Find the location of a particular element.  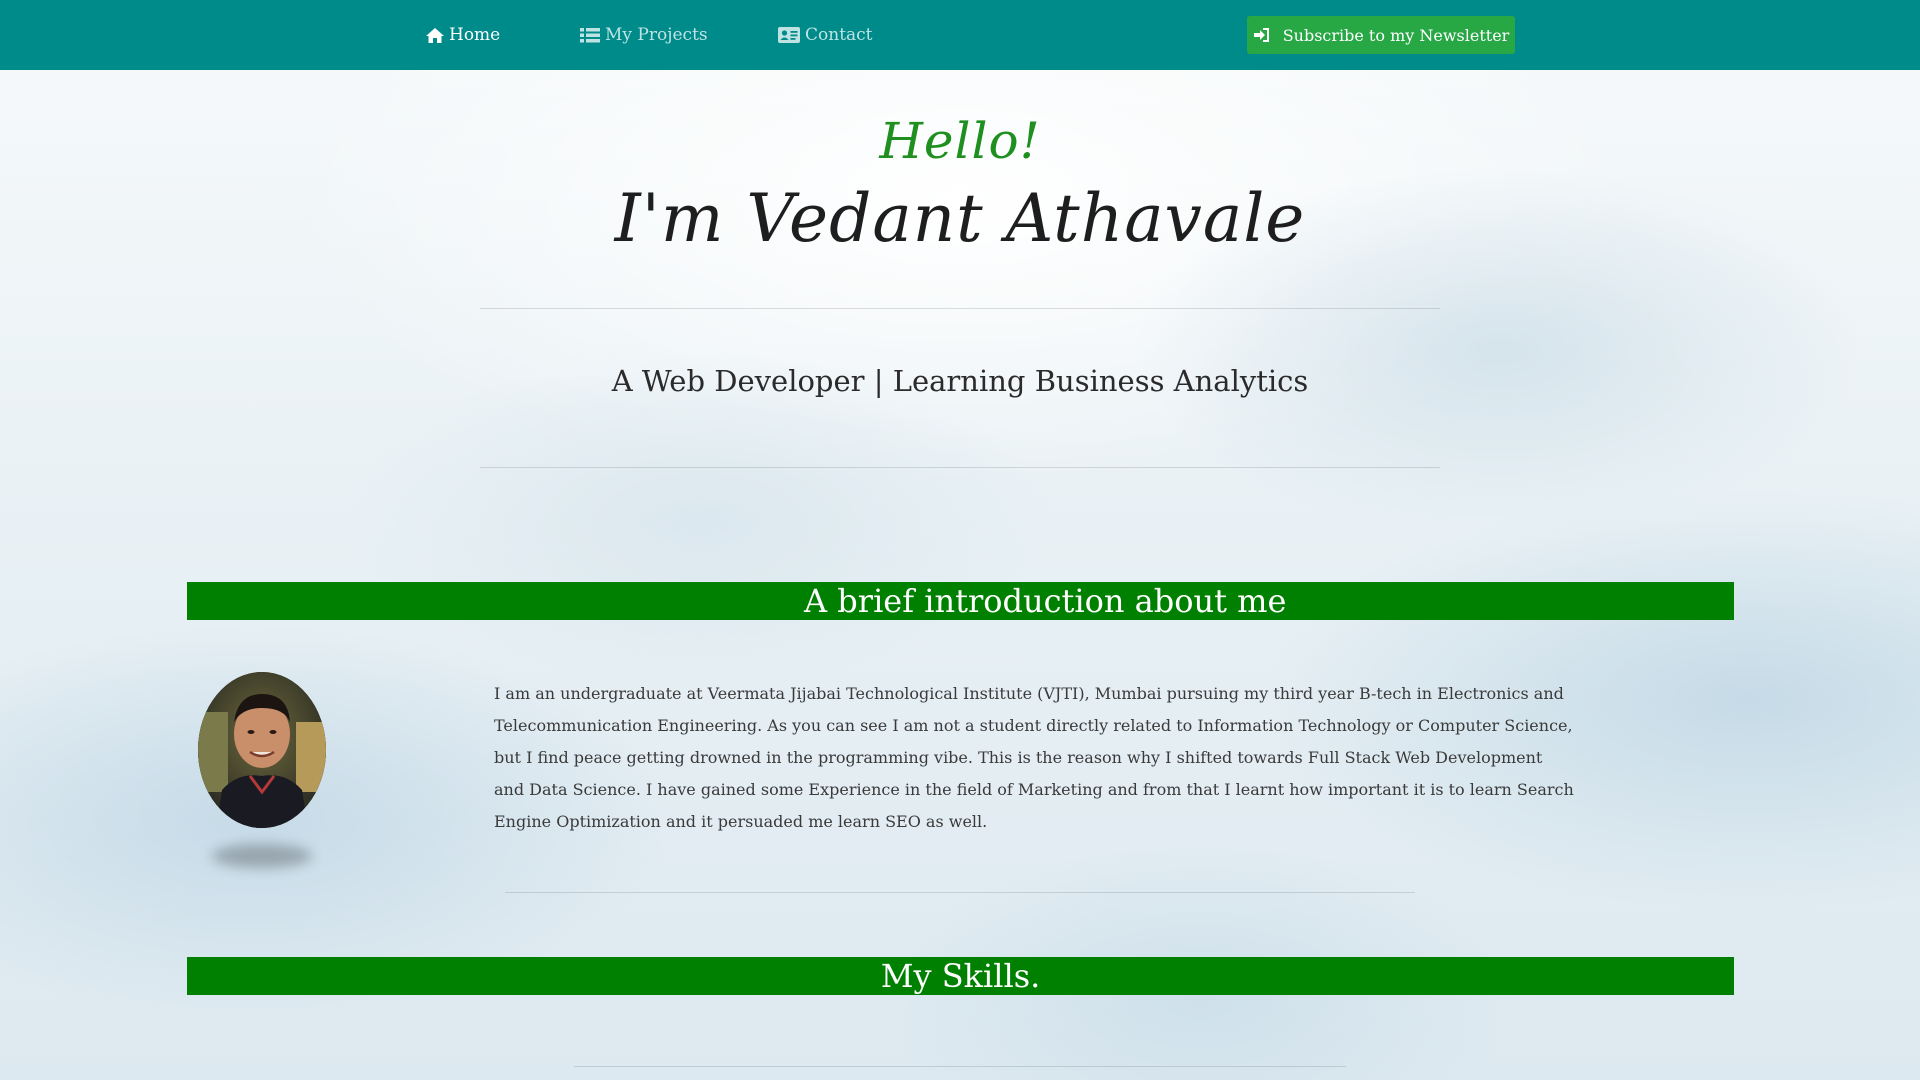

hero-name: I'm Vedant Athavale is located at coordinates (960, 218).